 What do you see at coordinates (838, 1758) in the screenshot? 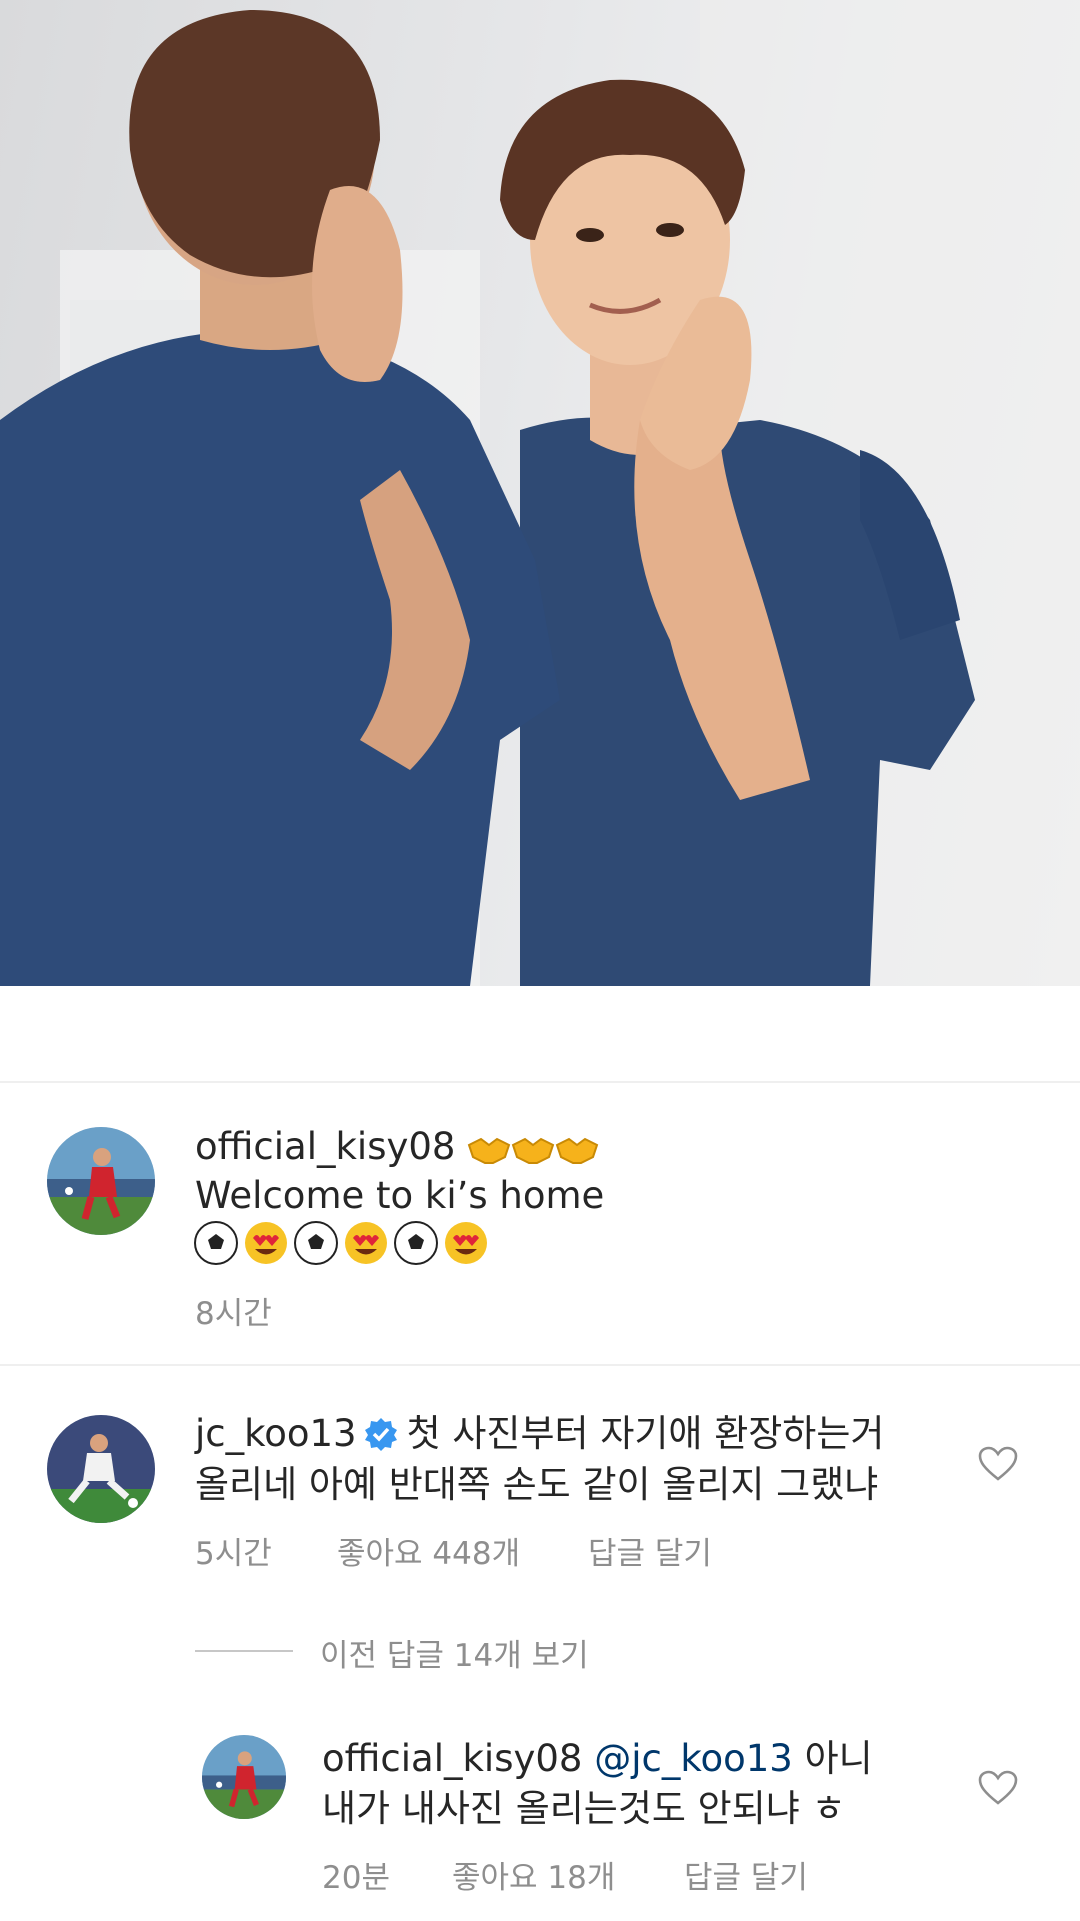
I see `reply-text-line-1: 아니` at bounding box center [838, 1758].